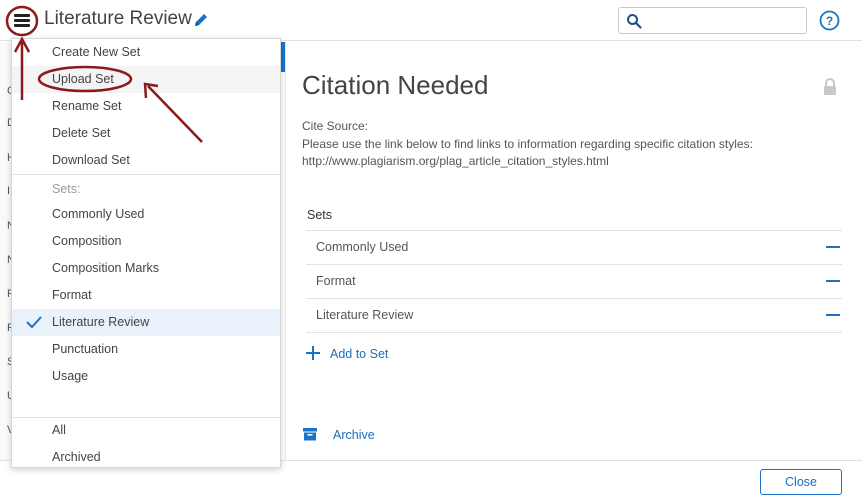  I want to click on menu-item-rename-set: Rename Set, so click(146, 106).